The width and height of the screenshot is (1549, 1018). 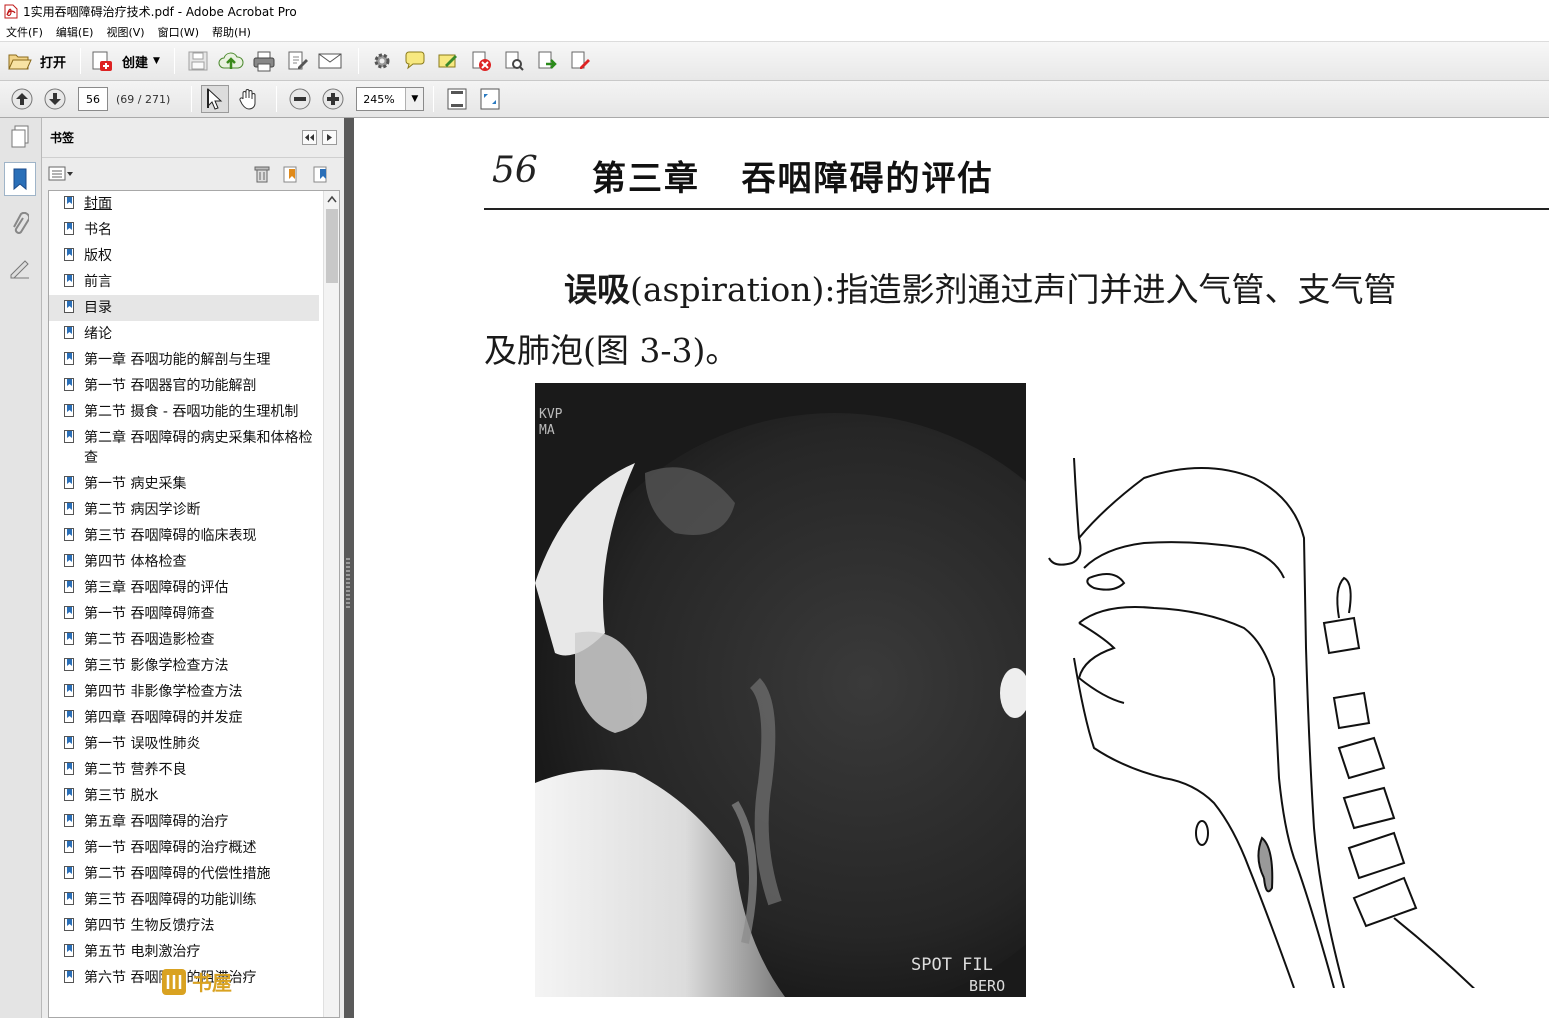 I want to click on previous-page-button, so click(x=22, y=99).